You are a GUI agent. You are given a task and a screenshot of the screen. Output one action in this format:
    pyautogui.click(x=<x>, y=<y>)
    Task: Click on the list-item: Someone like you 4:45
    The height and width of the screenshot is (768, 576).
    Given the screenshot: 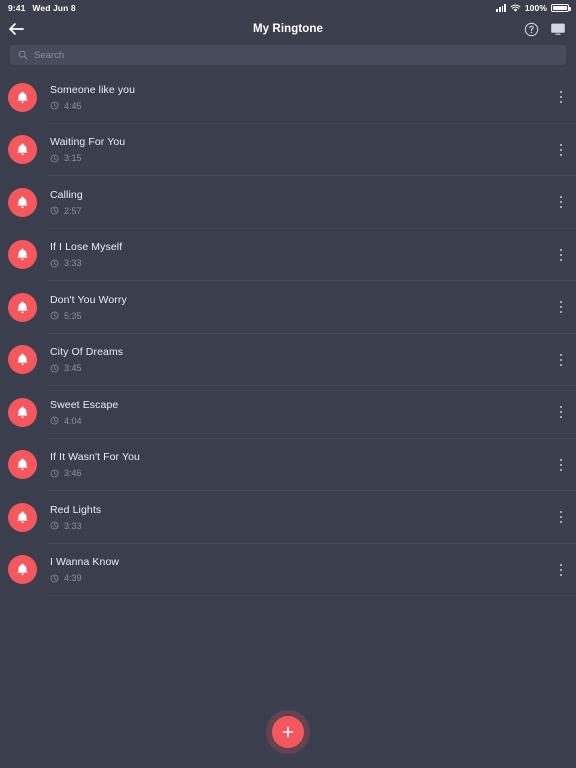 What is the action you would take?
    pyautogui.click(x=288, y=97)
    